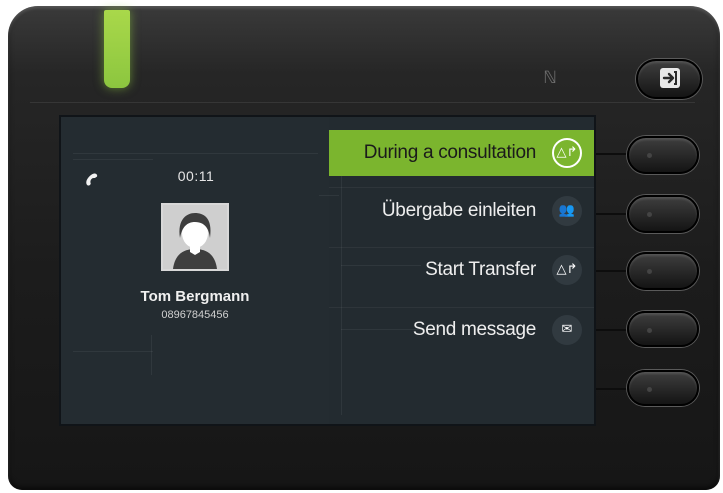  Describe the element at coordinates (117, 49) in the screenshot. I see `message-led` at that location.